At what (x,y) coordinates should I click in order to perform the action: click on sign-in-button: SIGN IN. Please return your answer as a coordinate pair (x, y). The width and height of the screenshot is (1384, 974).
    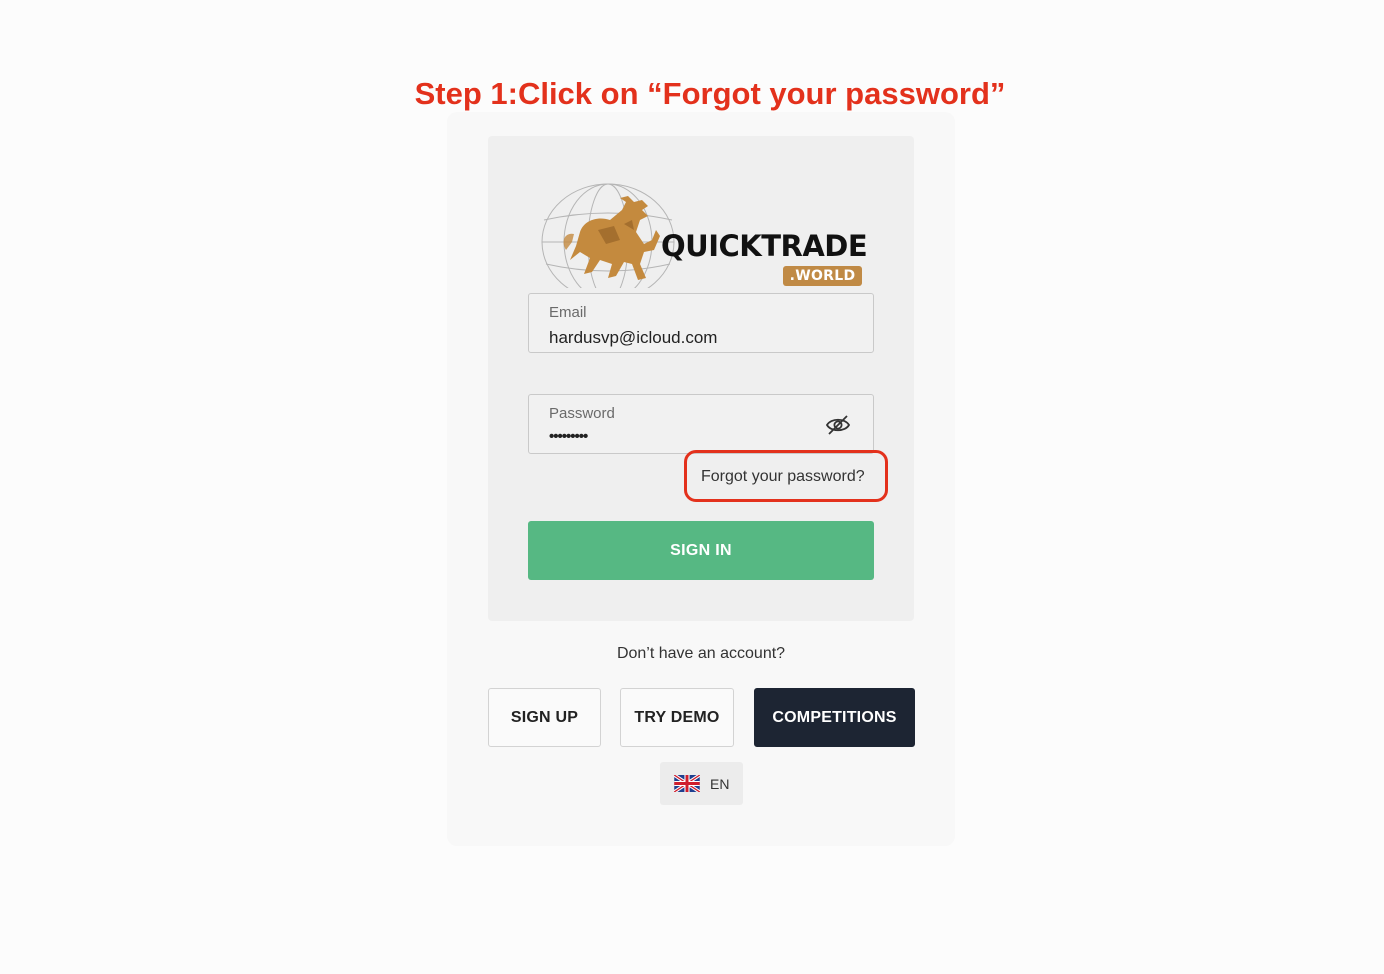
    Looking at the image, I should click on (701, 550).